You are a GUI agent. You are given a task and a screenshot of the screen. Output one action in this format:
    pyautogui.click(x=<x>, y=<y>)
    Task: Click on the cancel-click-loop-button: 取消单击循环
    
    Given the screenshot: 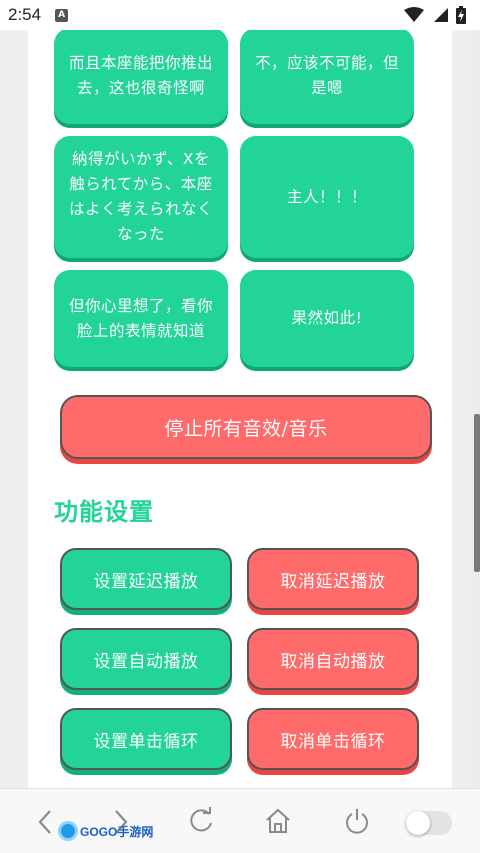 What is the action you would take?
    pyautogui.click(x=333, y=739)
    